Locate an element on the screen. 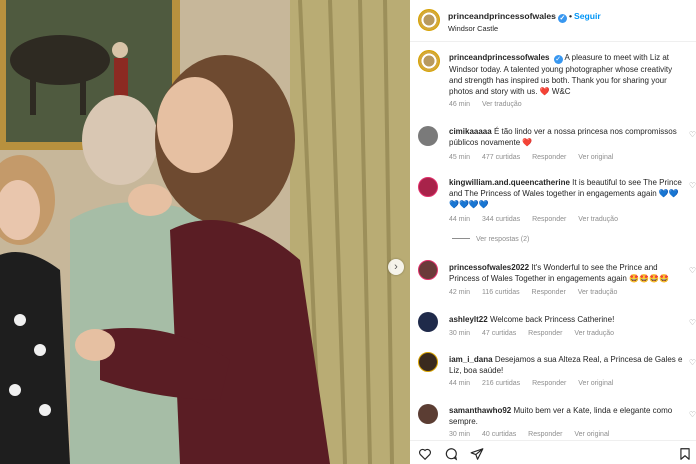  comment-likes: 344 curtidas is located at coordinates (501, 219).